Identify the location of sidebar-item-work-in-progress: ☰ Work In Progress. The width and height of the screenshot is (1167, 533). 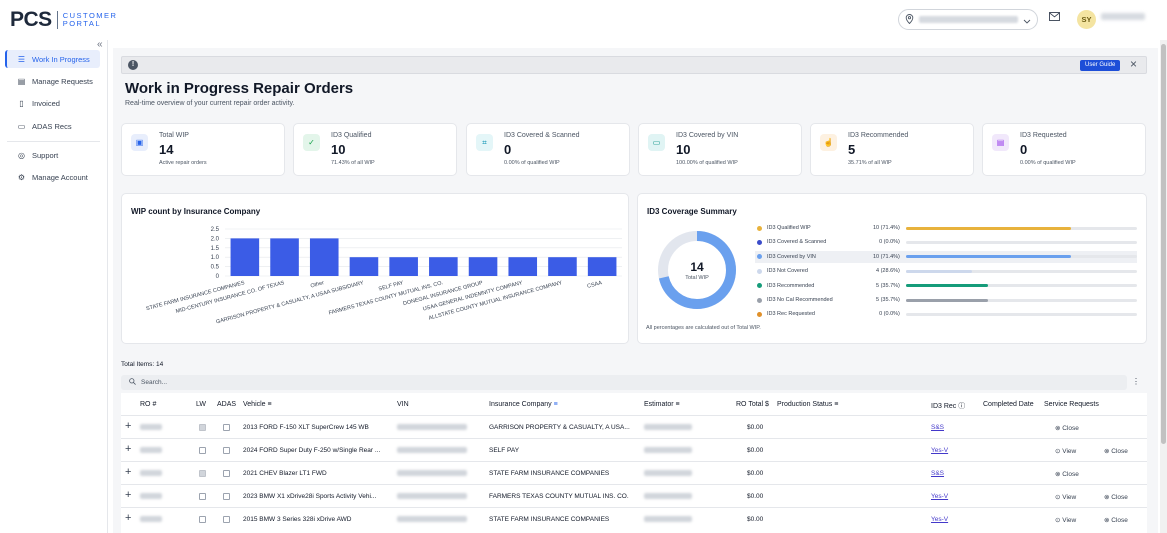
(52, 59).